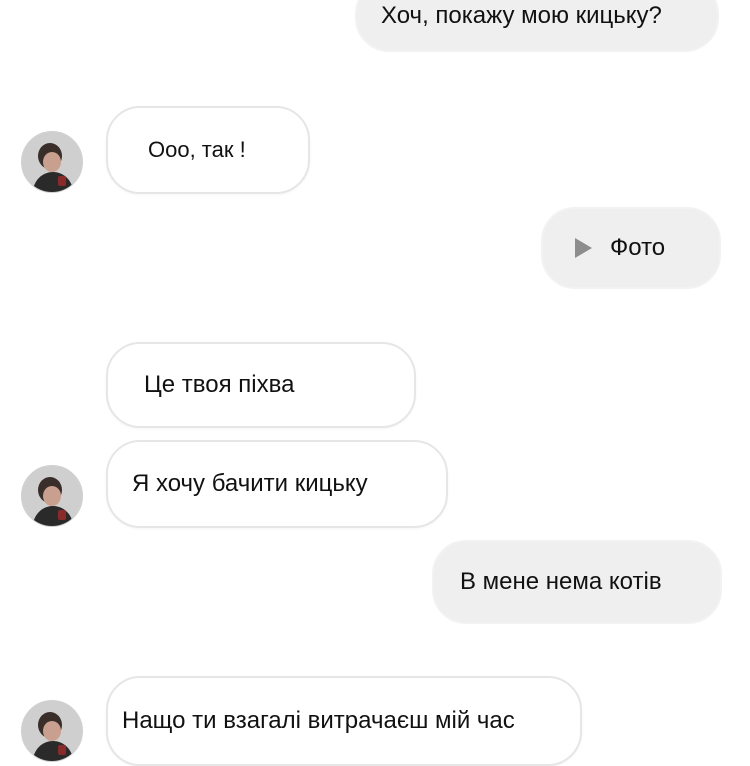 This screenshot has width=750, height=766. I want to click on message-text: Фото, so click(638, 247).